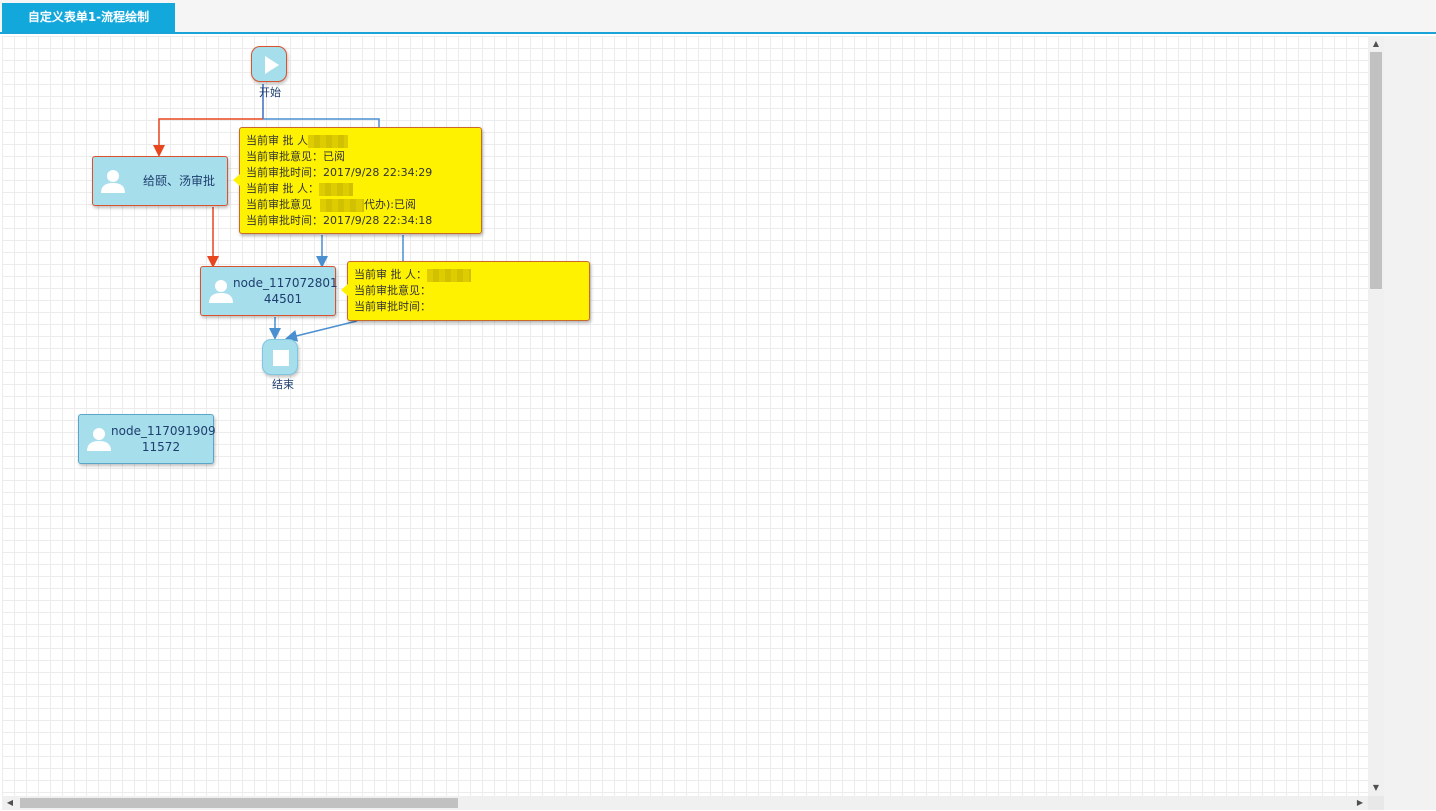  What do you see at coordinates (295, 156) in the screenshot?
I see `tooltip-line: 当前审批意见：已阅` at bounding box center [295, 156].